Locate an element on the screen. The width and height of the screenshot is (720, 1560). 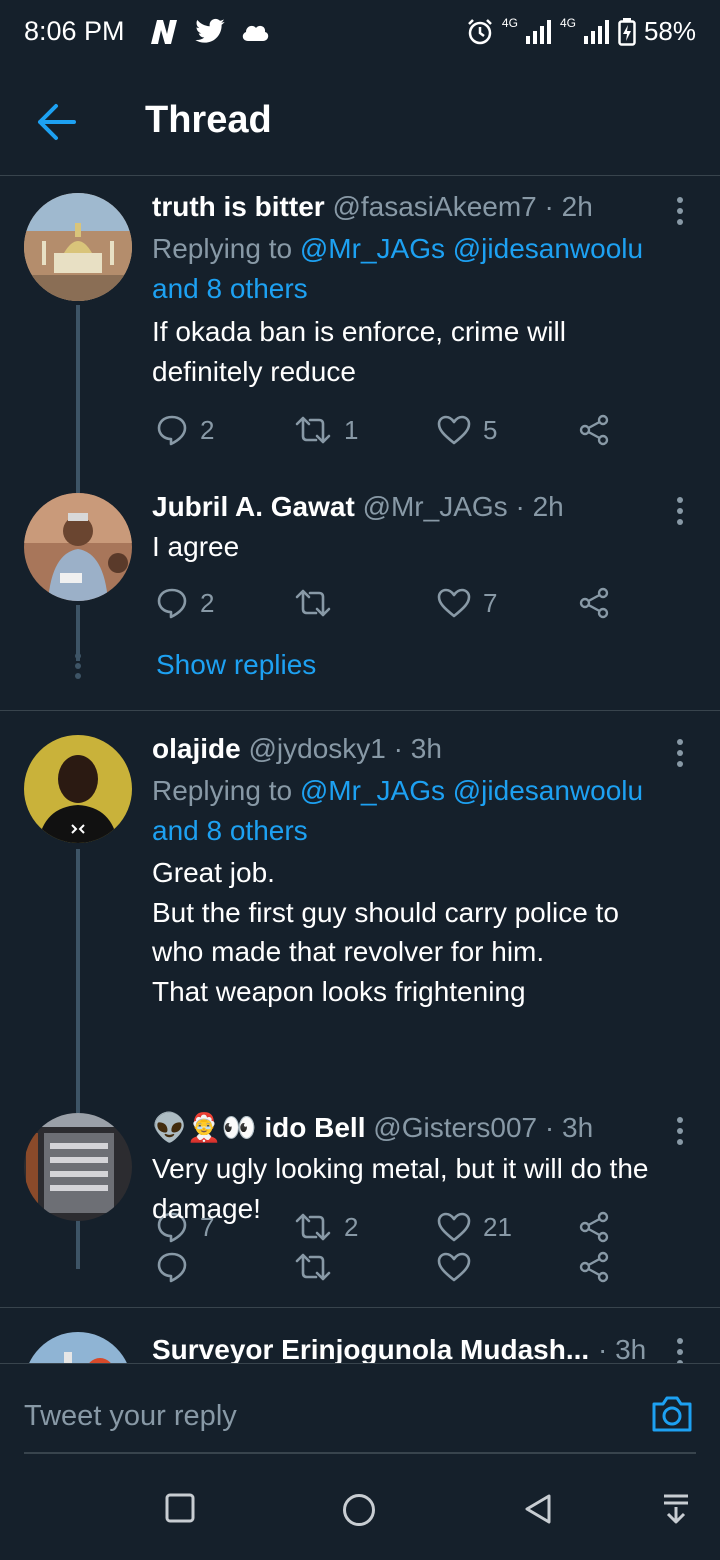
like-button: 7 is located at coordinates (467, 603).